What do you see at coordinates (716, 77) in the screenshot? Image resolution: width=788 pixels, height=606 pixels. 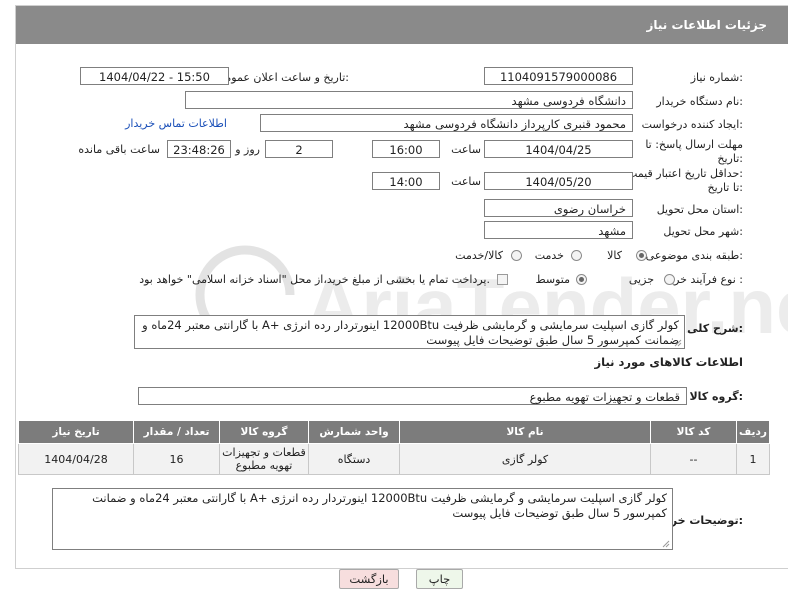 I see `need-number-label: شماره نیاز:` at bounding box center [716, 77].